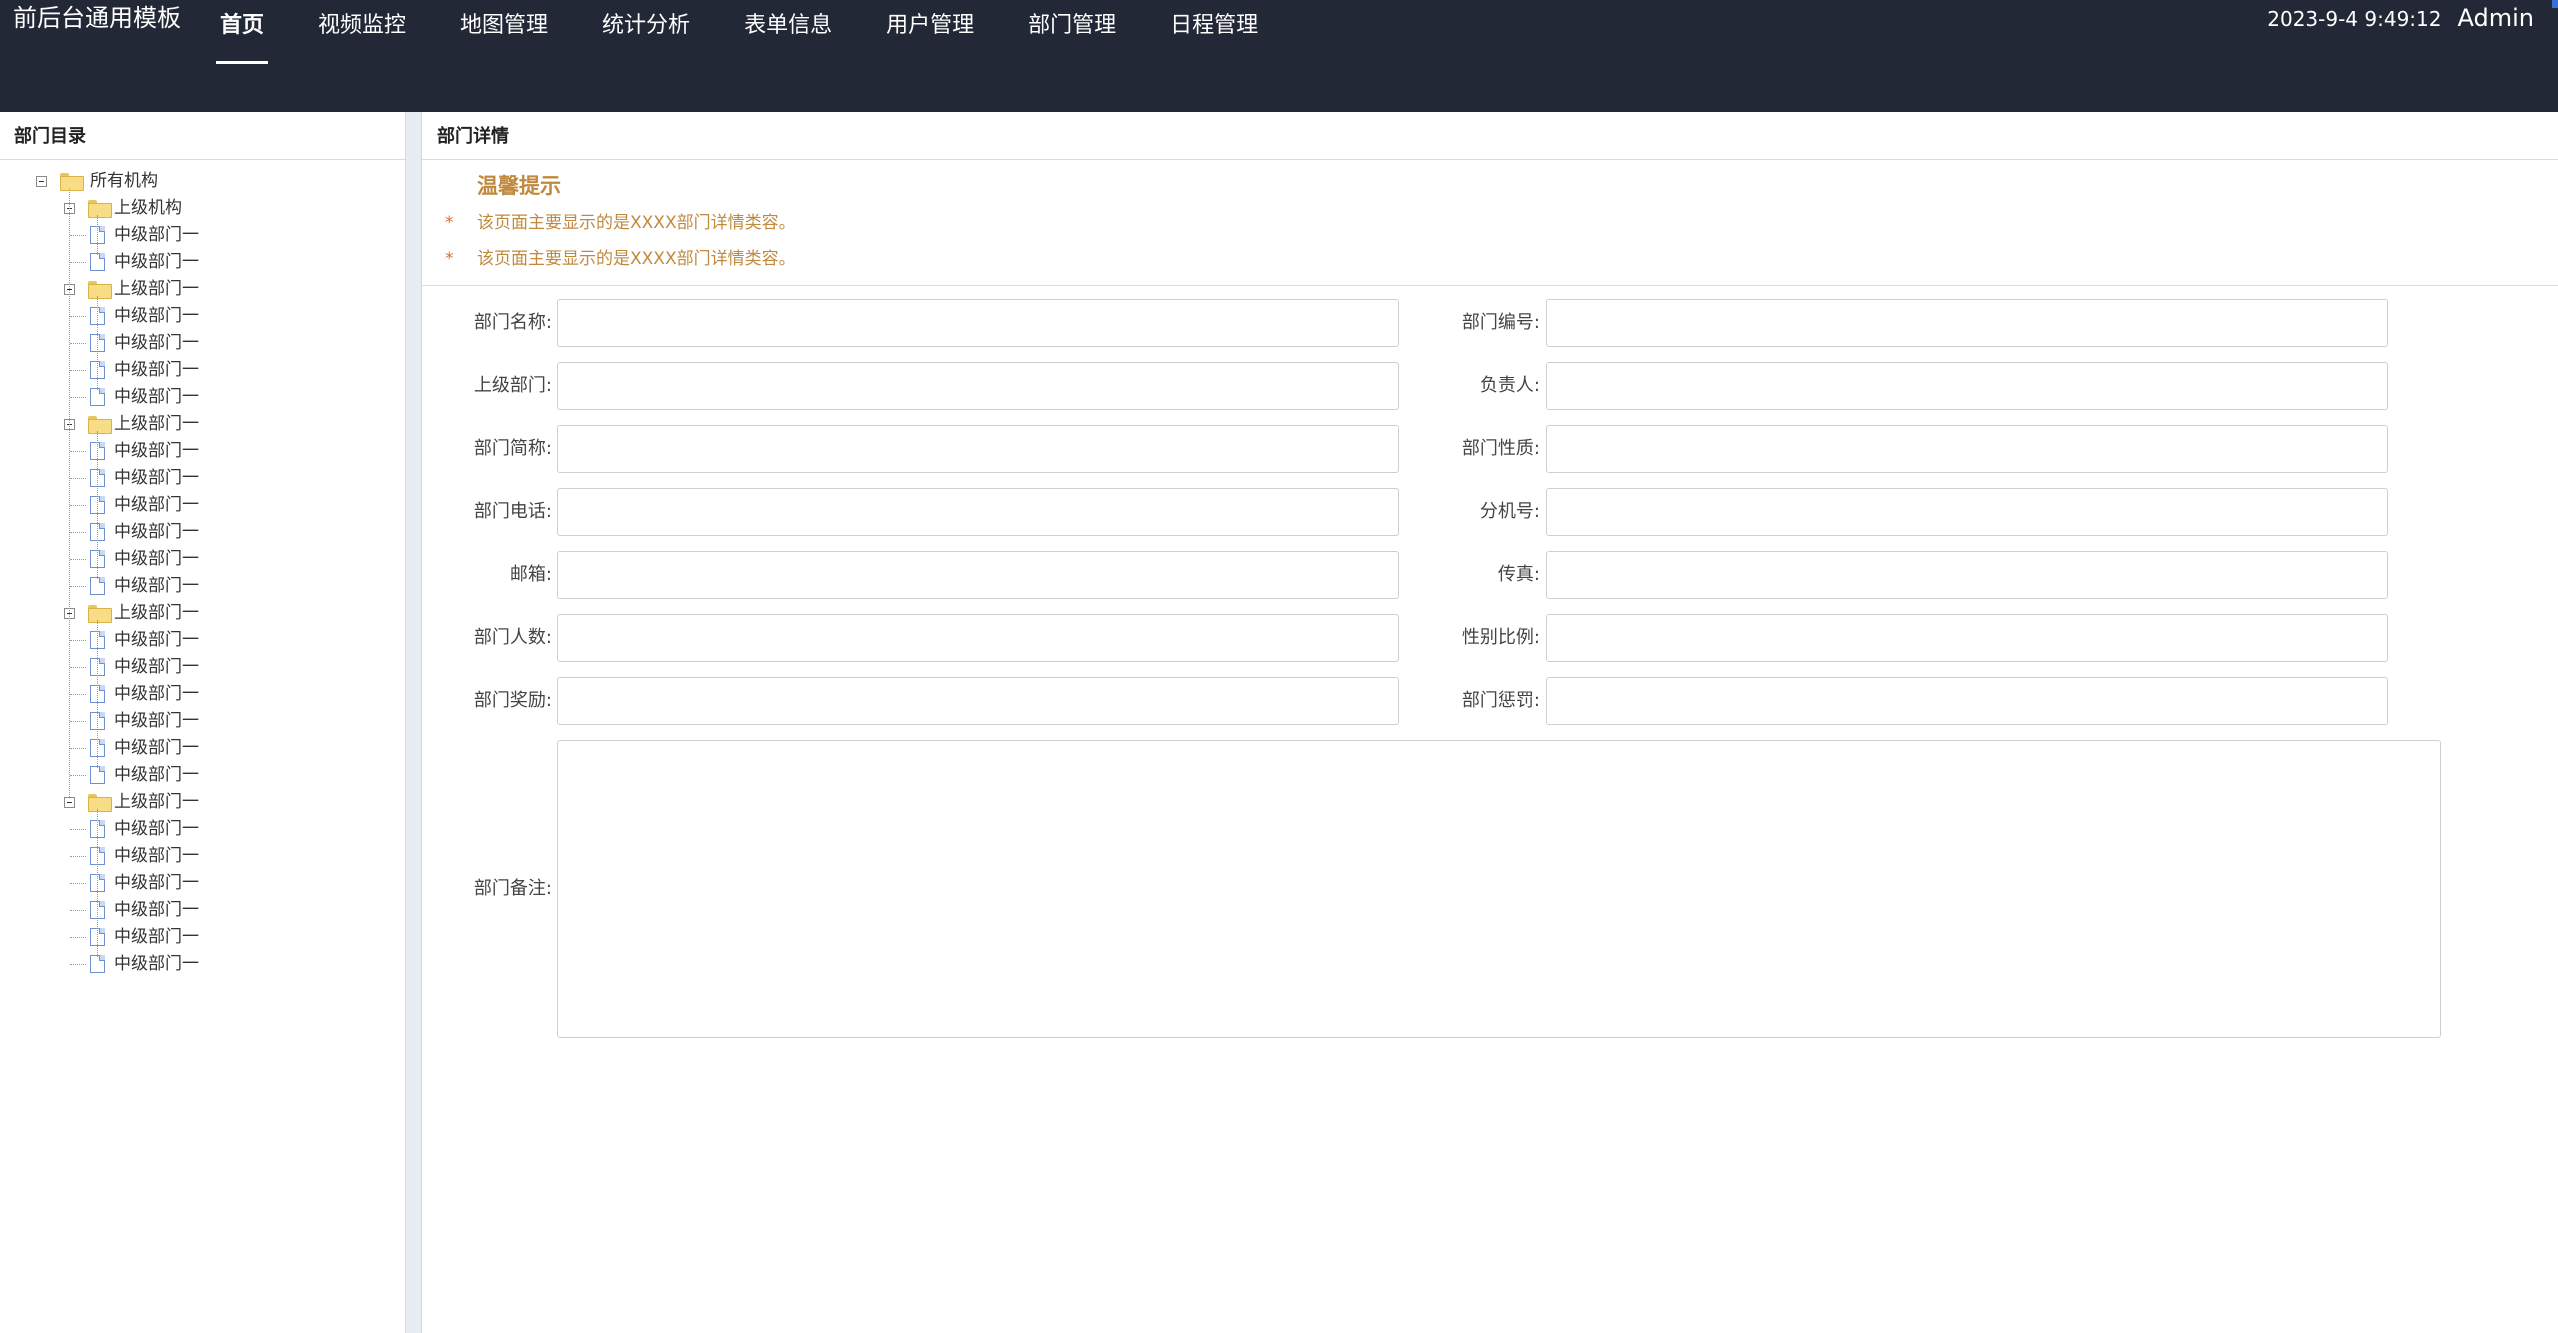  Describe the element at coordinates (202, 424) in the screenshot. I see `tree-group-2: 上级部门一` at that location.